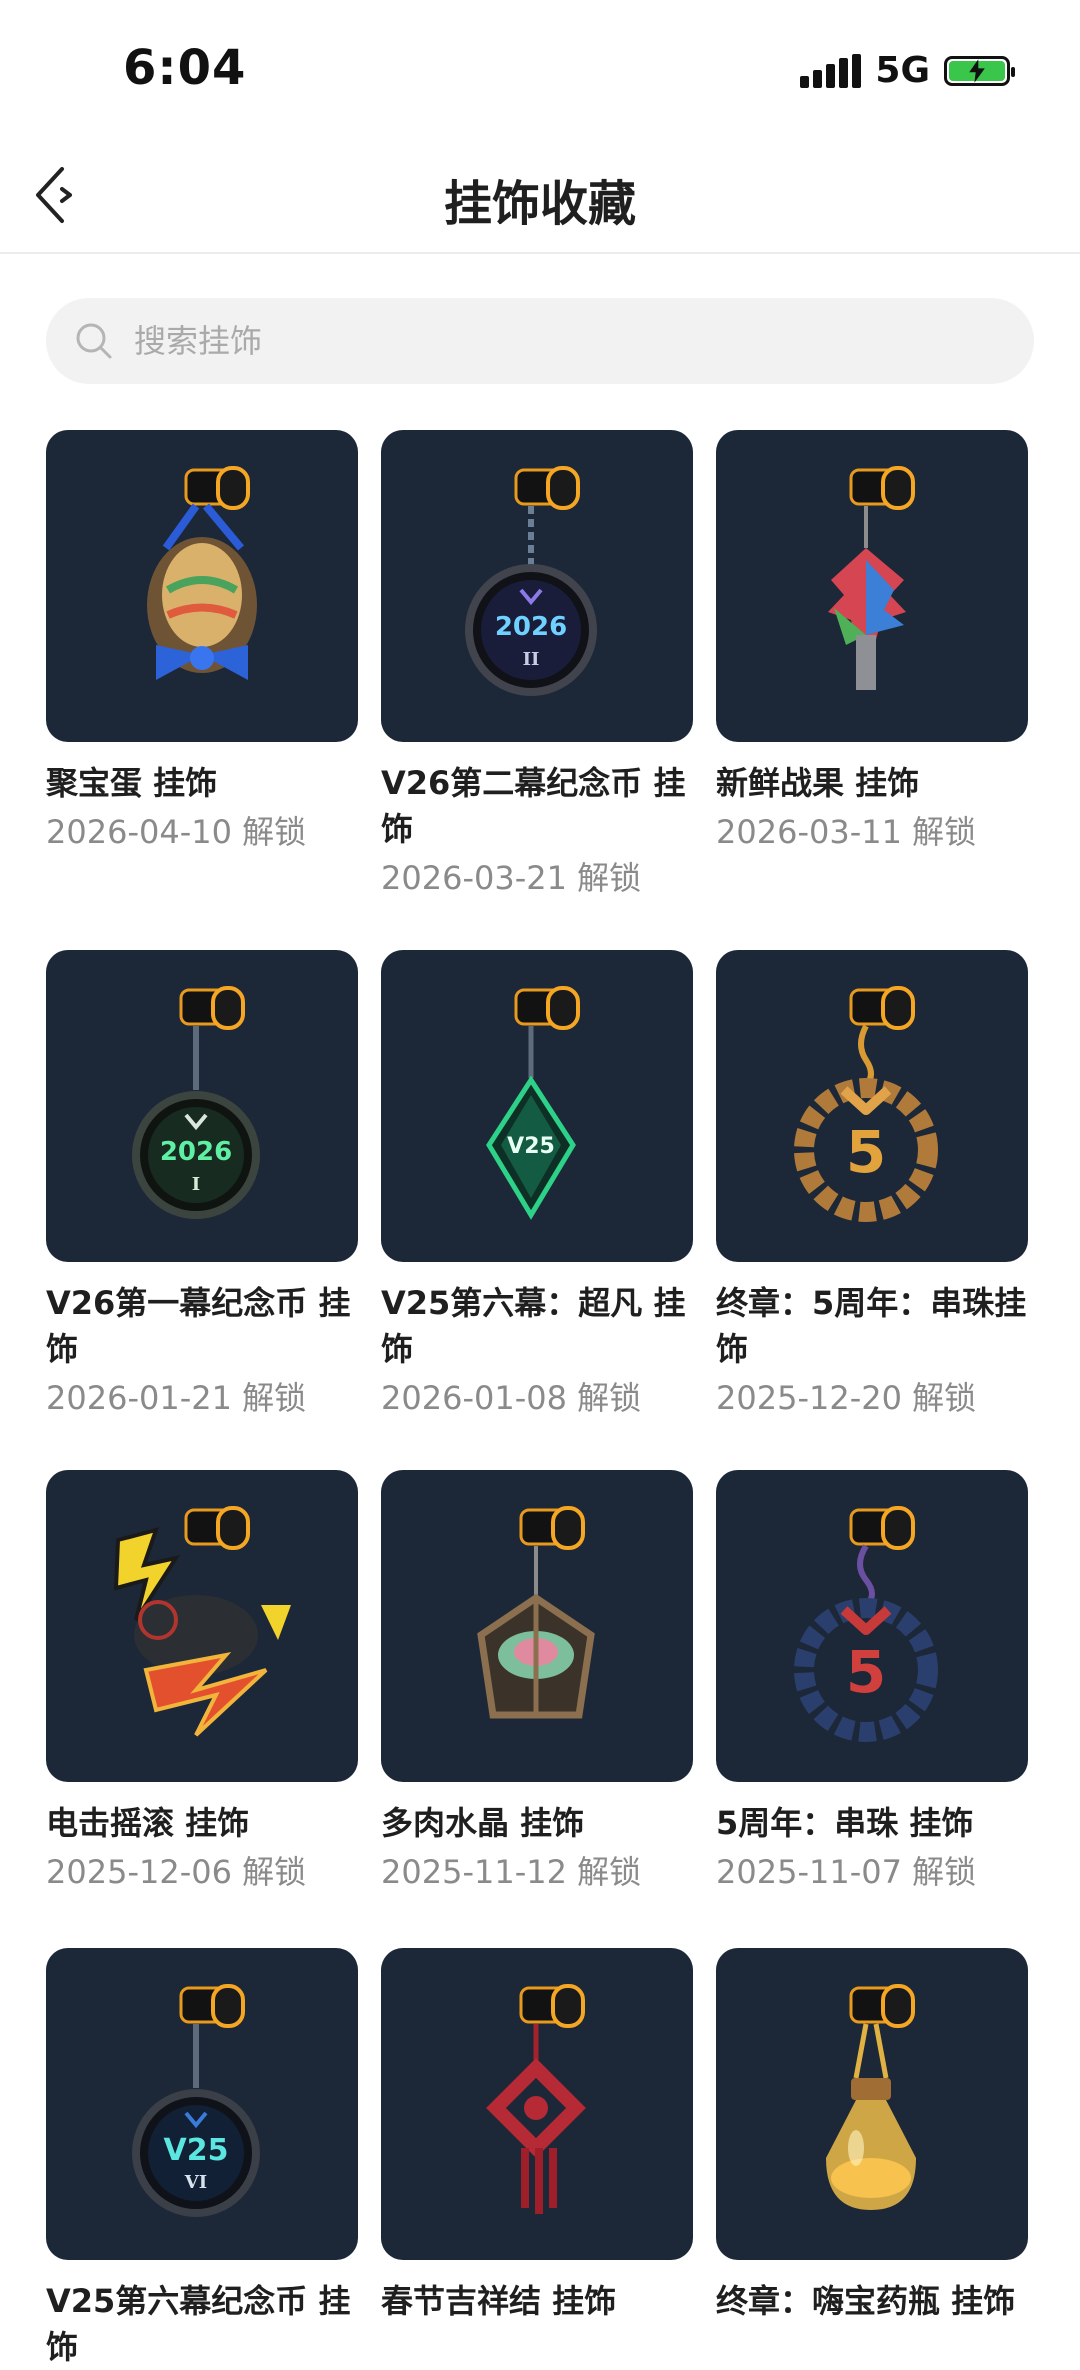 The image size is (1080, 2370). I want to click on charm-card: 2026 I V26第一幕纪念币 挂饰 2026-01-21 解锁, so click(202, 1184).